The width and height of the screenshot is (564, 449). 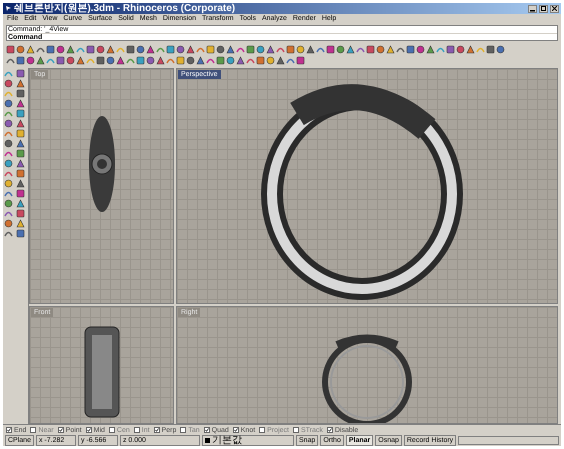 I want to click on layer-name: 기본값, so click(x=227, y=441).